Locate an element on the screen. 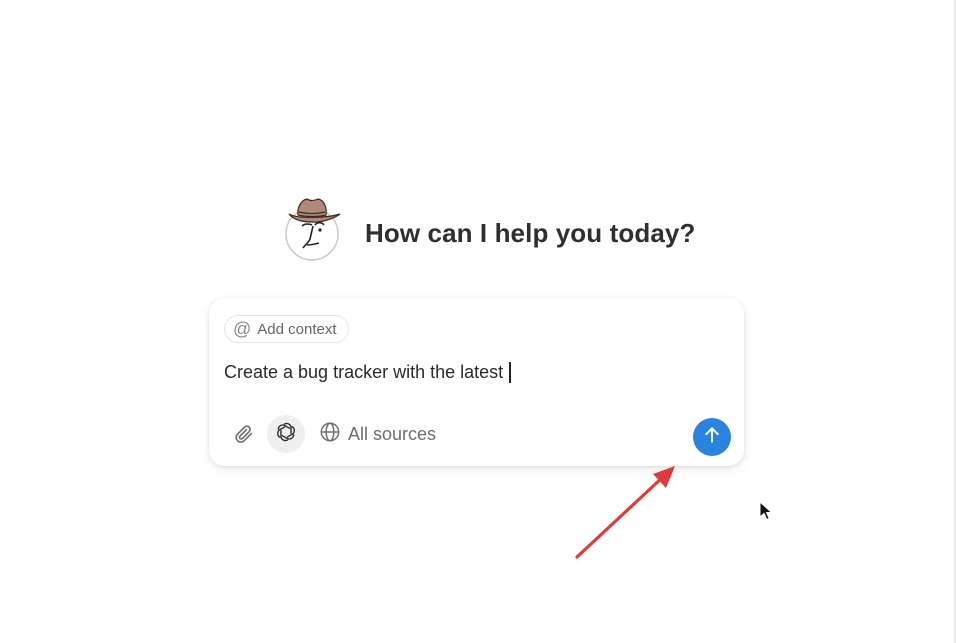 The width and height of the screenshot is (956, 643). send-button is located at coordinates (712, 437).